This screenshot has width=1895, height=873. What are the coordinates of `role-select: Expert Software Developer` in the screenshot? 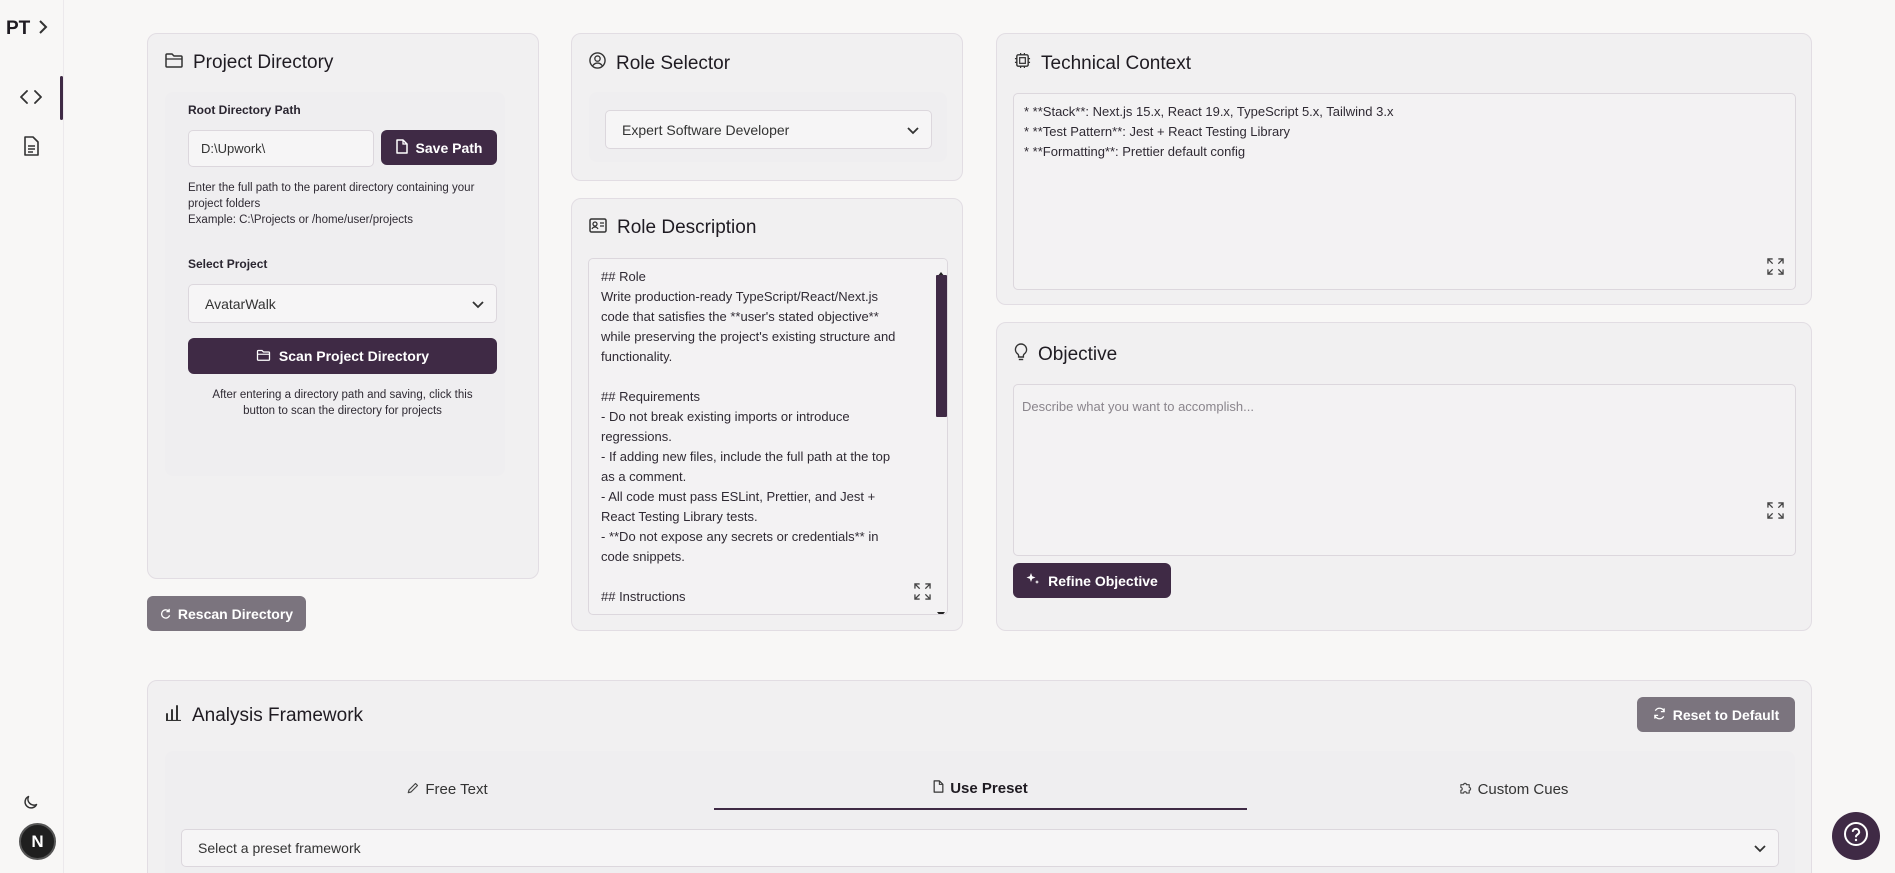 It's located at (768, 129).